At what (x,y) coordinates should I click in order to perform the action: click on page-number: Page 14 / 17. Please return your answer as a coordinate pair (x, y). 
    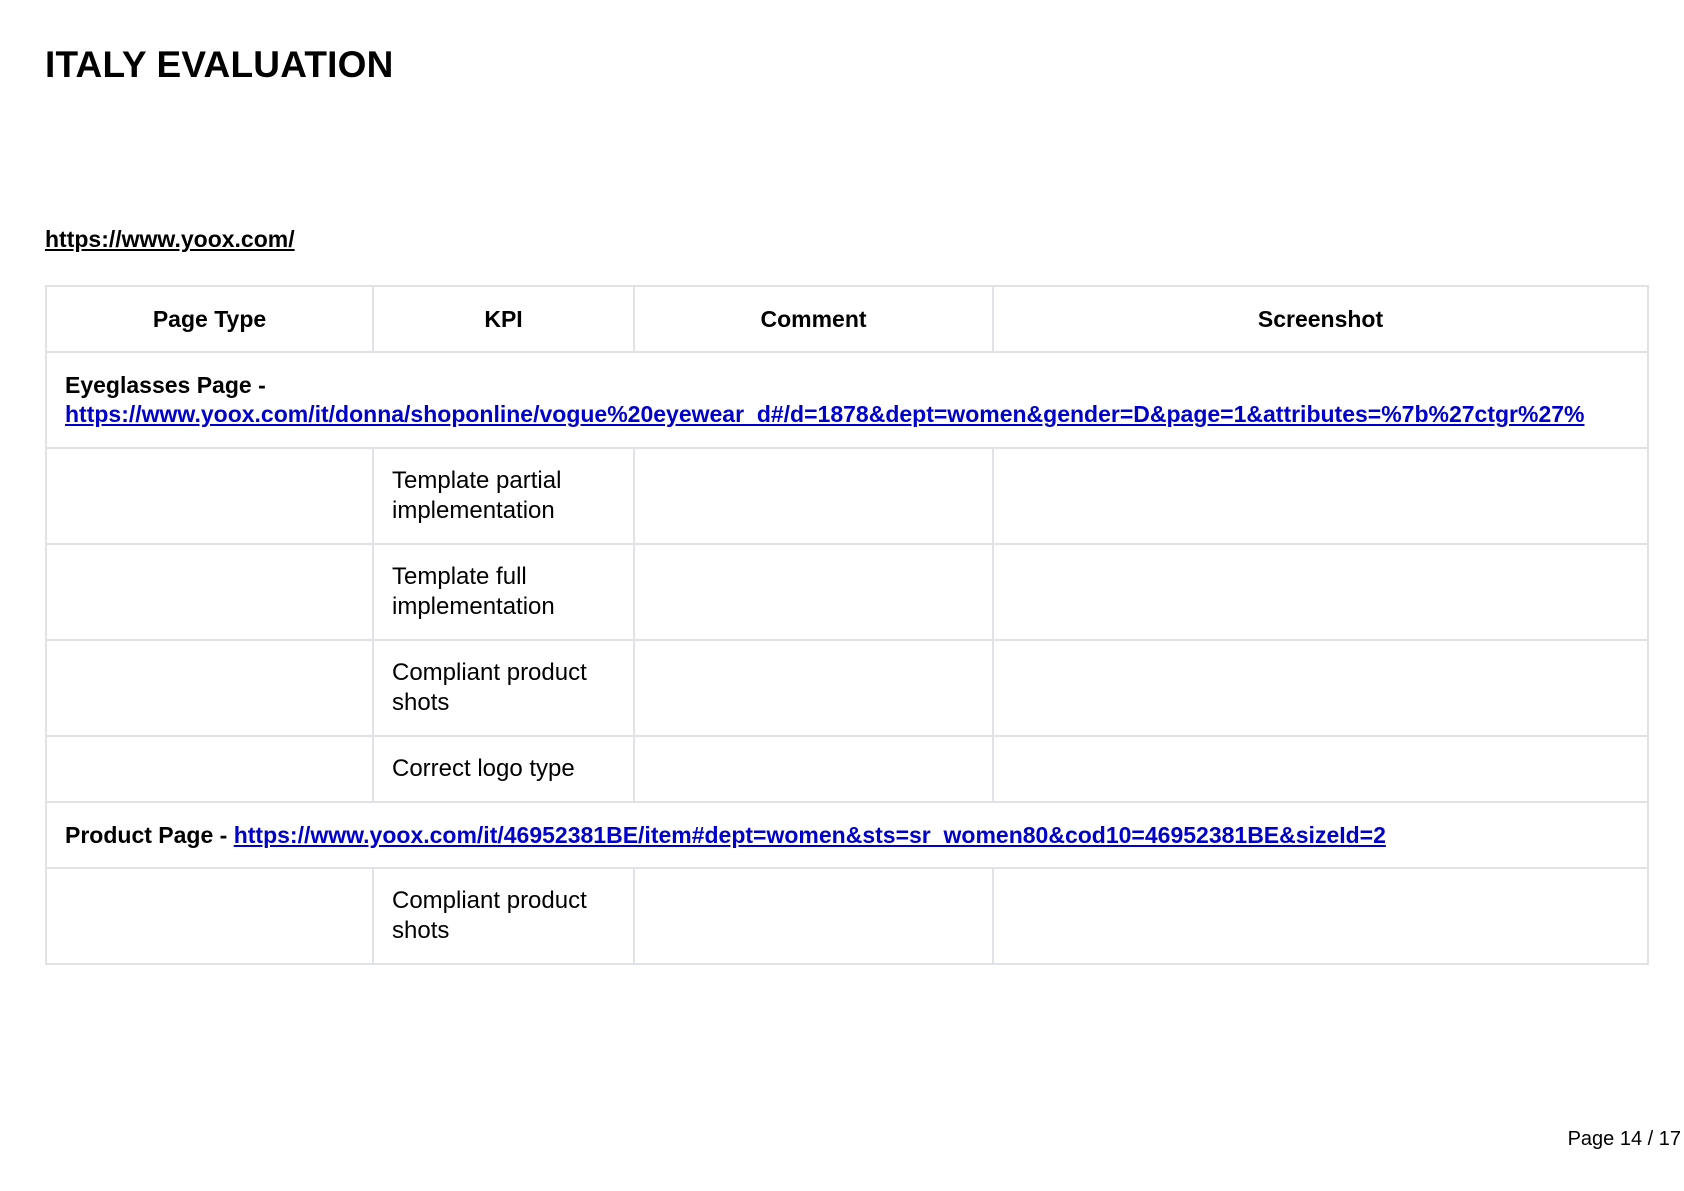
    Looking at the image, I should click on (1624, 1139).